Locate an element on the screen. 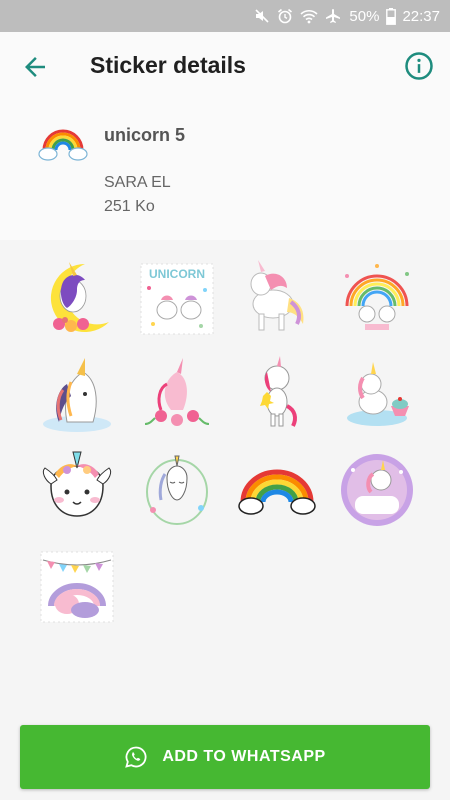 The image size is (450, 800). arrow-back-icon is located at coordinates (35, 67).